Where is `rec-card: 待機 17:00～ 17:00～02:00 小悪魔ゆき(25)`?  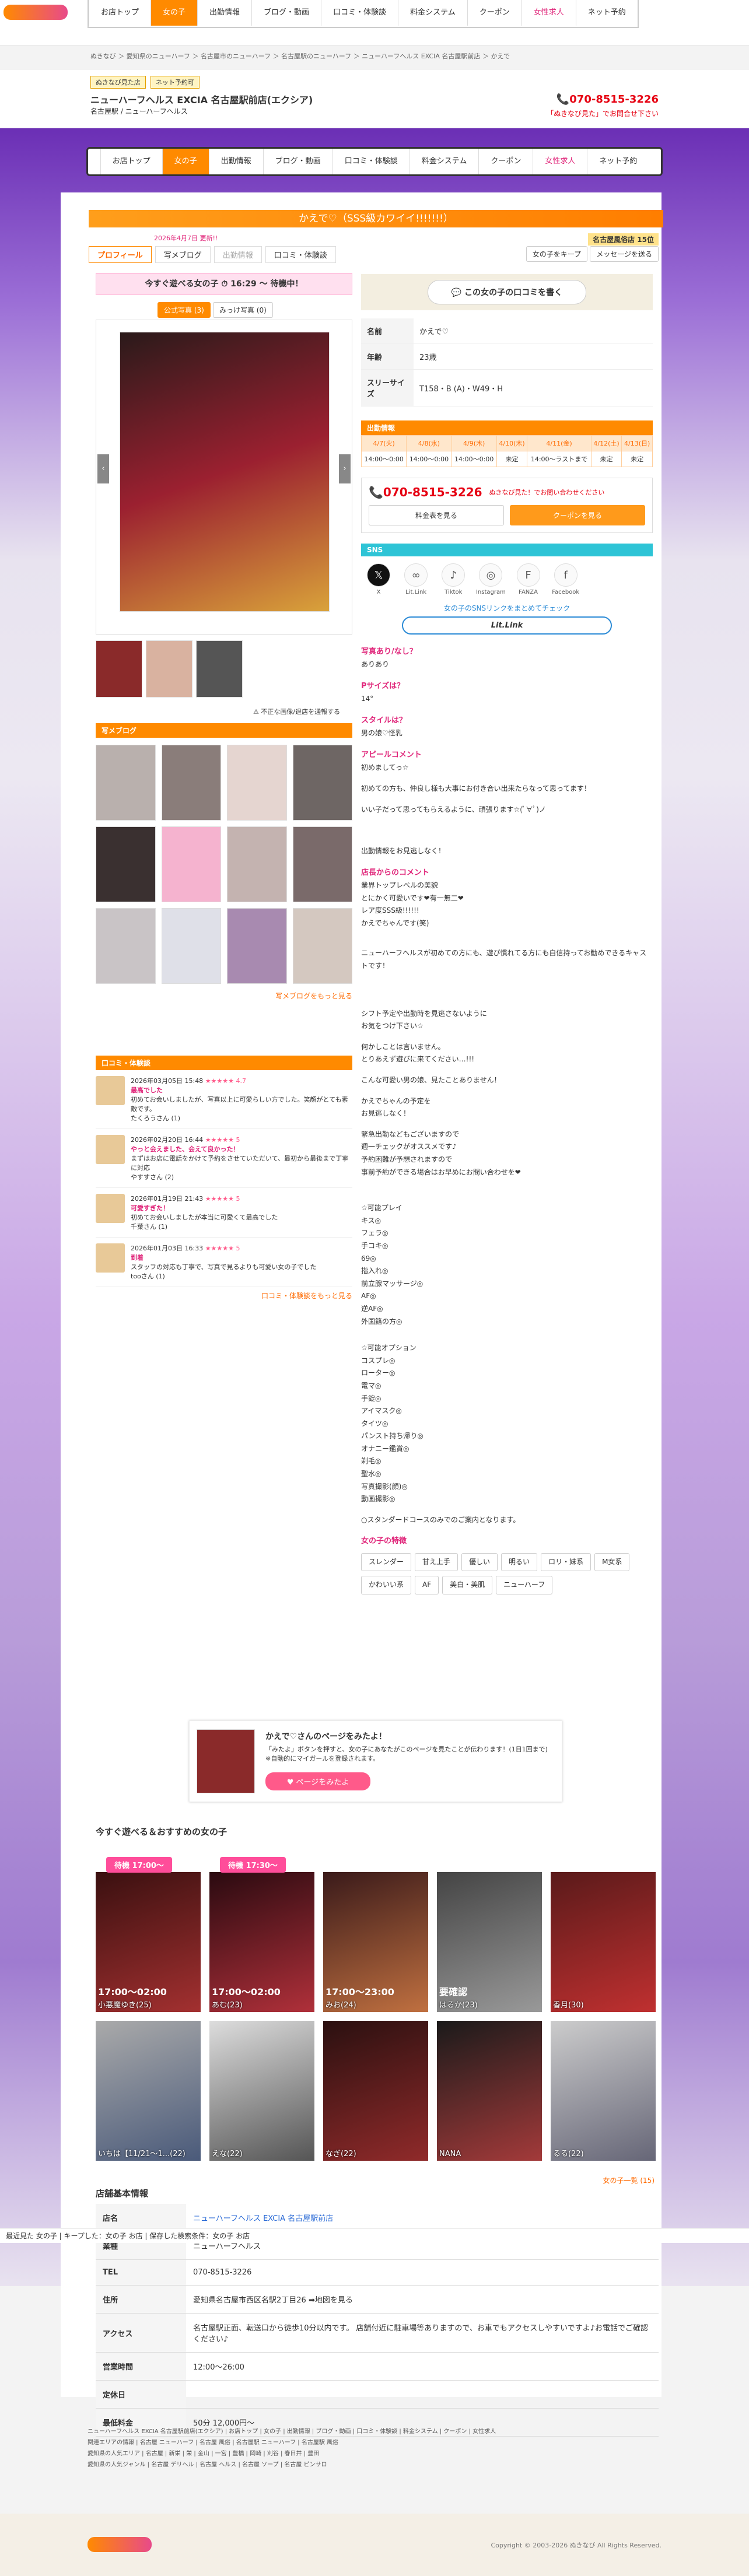 rec-card: 待機 17:00～ 17:00～02:00 小悪魔ゆき(25) is located at coordinates (148, 1934).